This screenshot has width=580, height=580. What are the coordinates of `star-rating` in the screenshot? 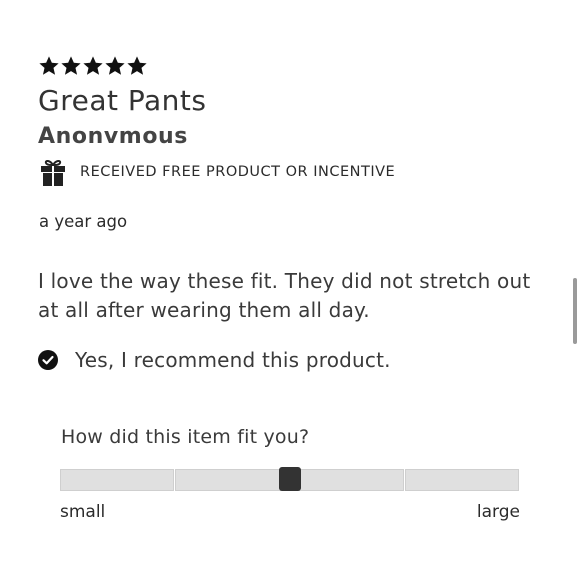 It's located at (93, 66).